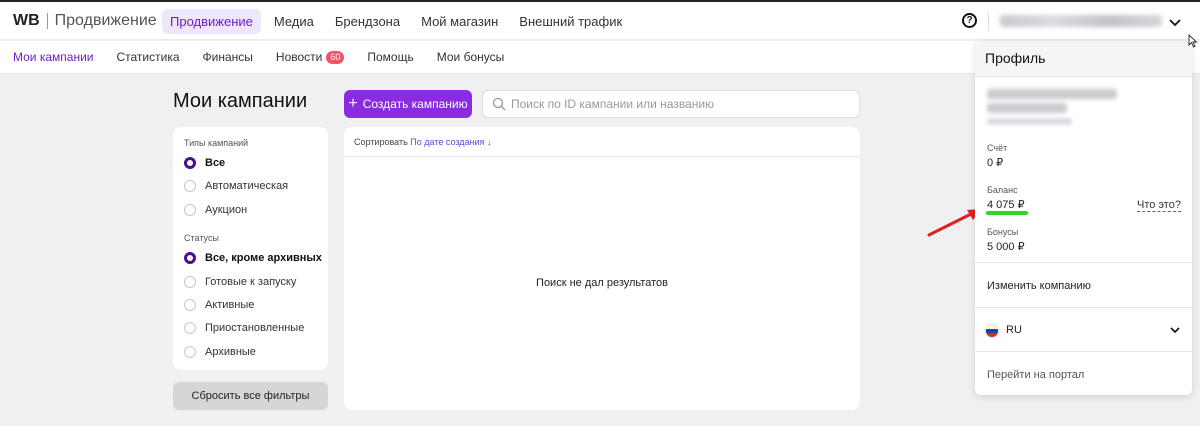 This screenshot has width=1200, height=426. I want to click on radio-status-archived: Архивные, so click(220, 352).